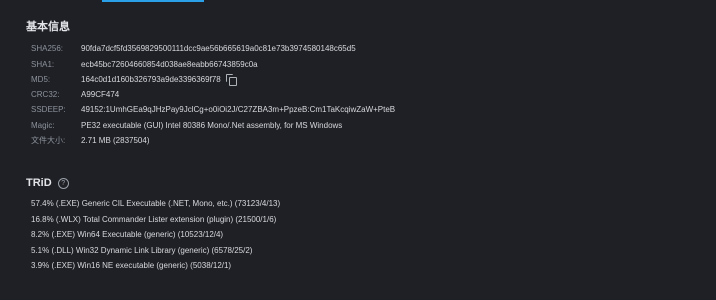  Describe the element at coordinates (45, 94) in the screenshot. I see `crc32-label: CRC32:` at that location.